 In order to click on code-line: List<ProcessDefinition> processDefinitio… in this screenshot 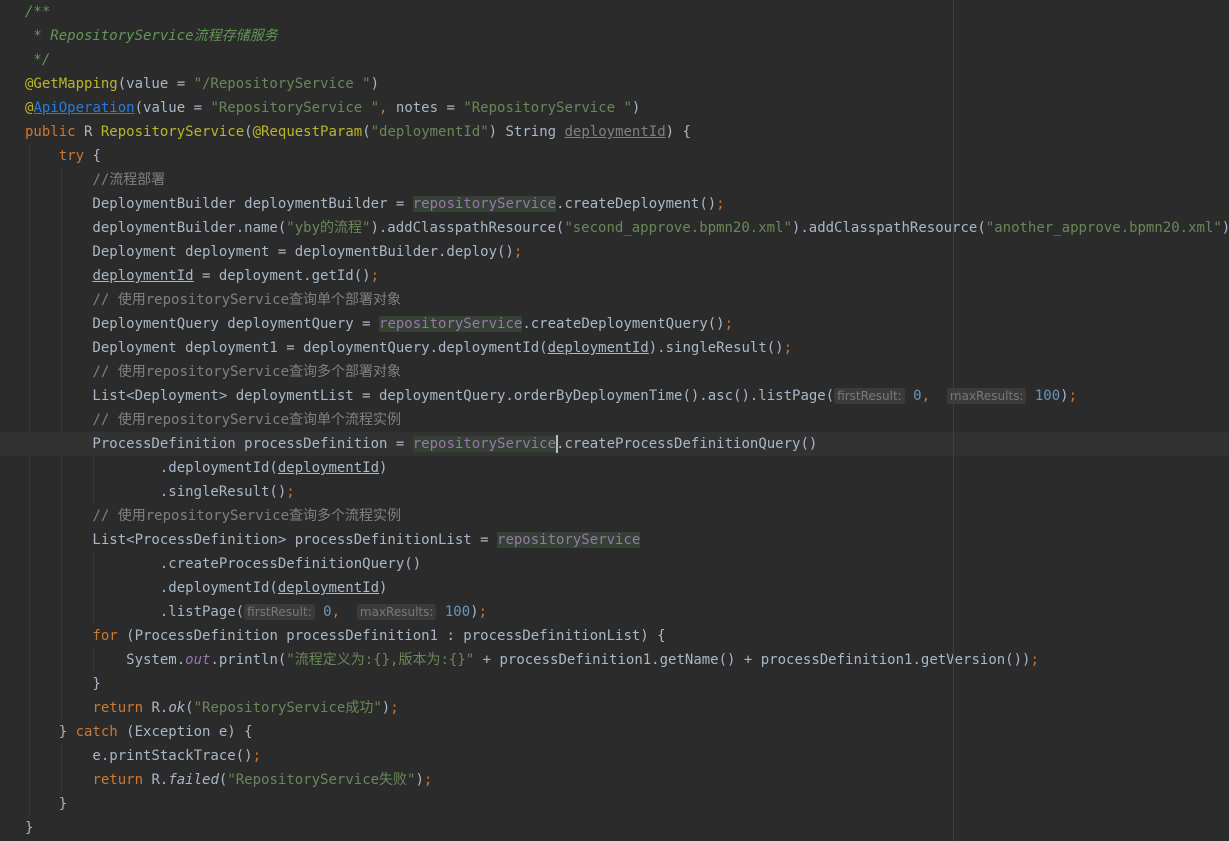, I will do `click(614, 540)`.